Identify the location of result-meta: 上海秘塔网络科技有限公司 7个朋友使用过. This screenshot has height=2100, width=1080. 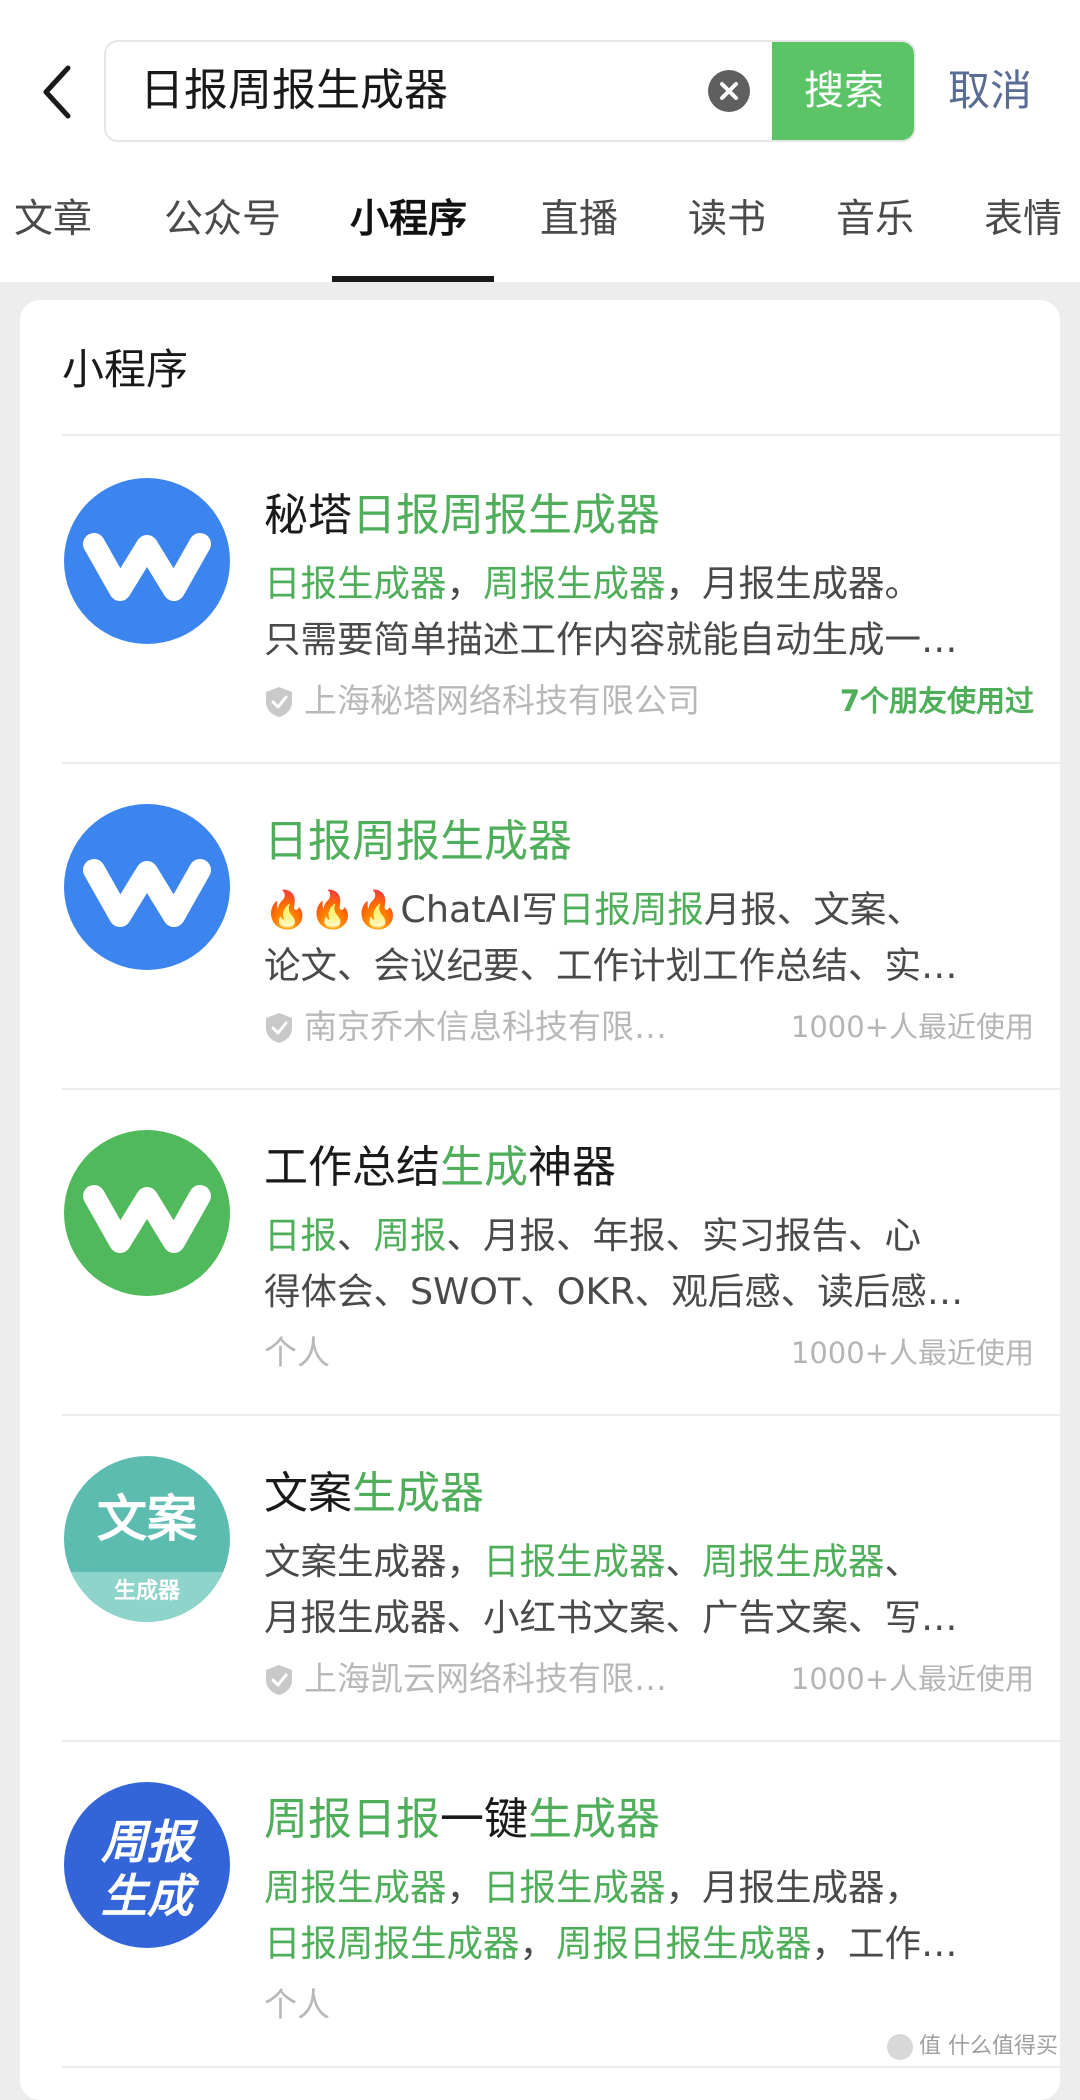
(649, 701).